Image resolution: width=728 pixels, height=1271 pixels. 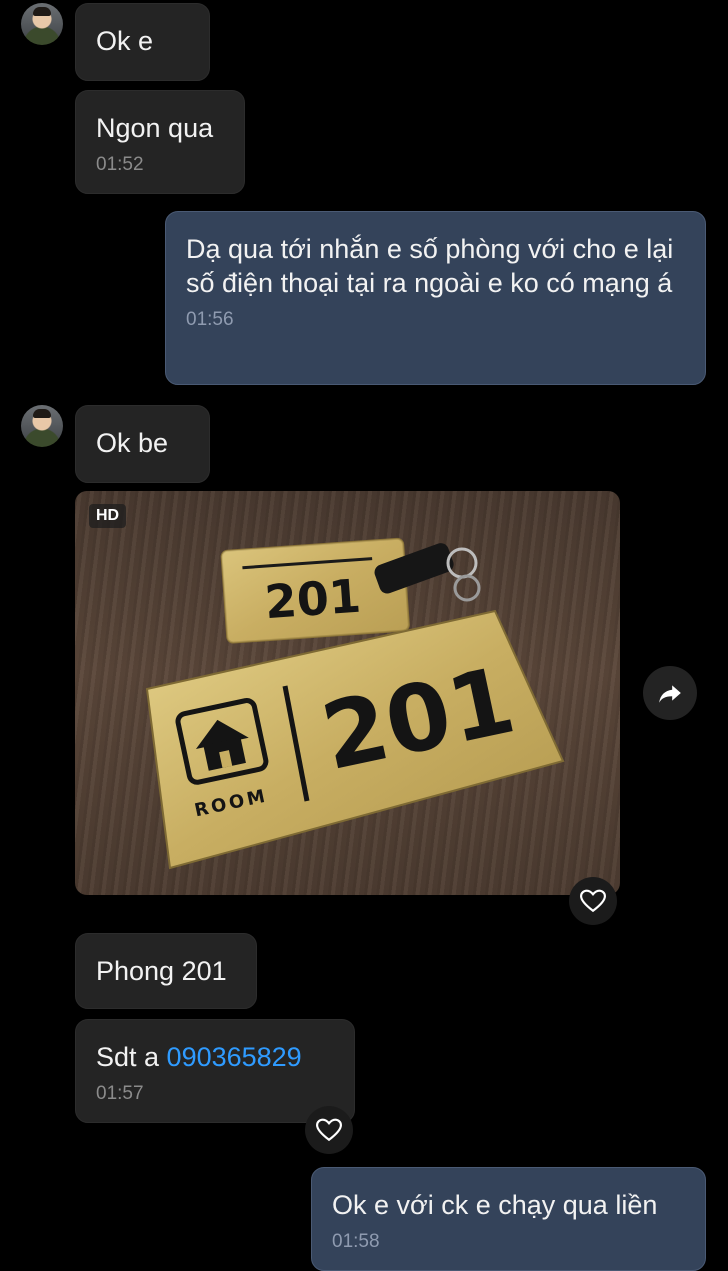 What do you see at coordinates (120, 1093) in the screenshot?
I see `message-timestamp: 01:57` at bounding box center [120, 1093].